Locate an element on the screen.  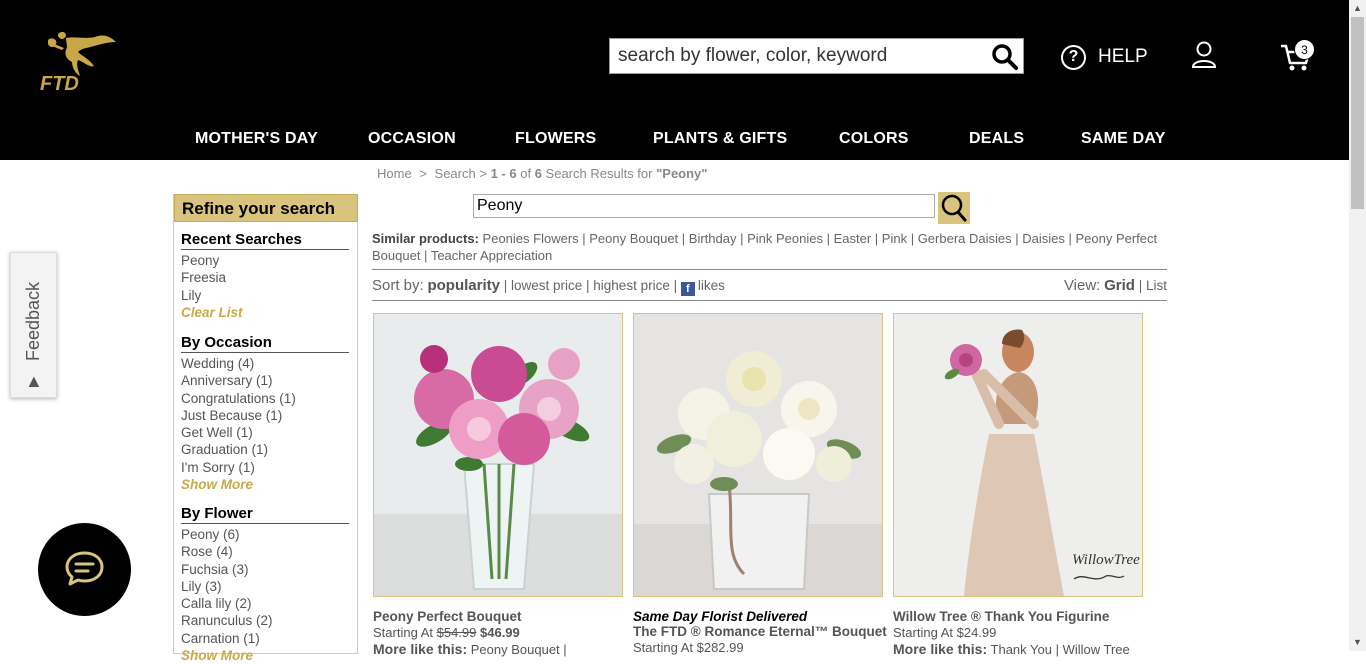
similar-link: Peony Bouquet is located at coordinates (633, 238).